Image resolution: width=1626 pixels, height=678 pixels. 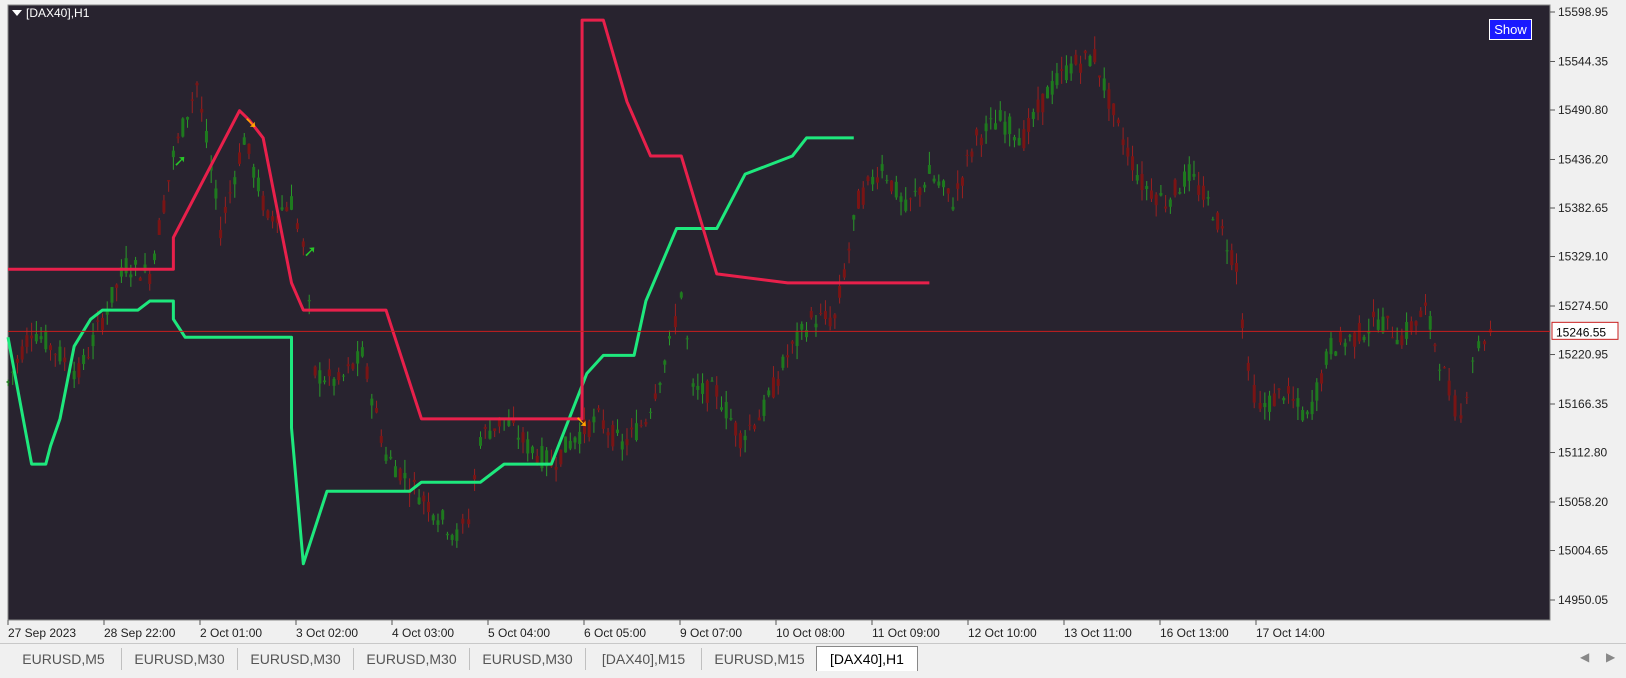 What do you see at coordinates (1610, 657) in the screenshot?
I see `scroll-right-icon: ▶` at bounding box center [1610, 657].